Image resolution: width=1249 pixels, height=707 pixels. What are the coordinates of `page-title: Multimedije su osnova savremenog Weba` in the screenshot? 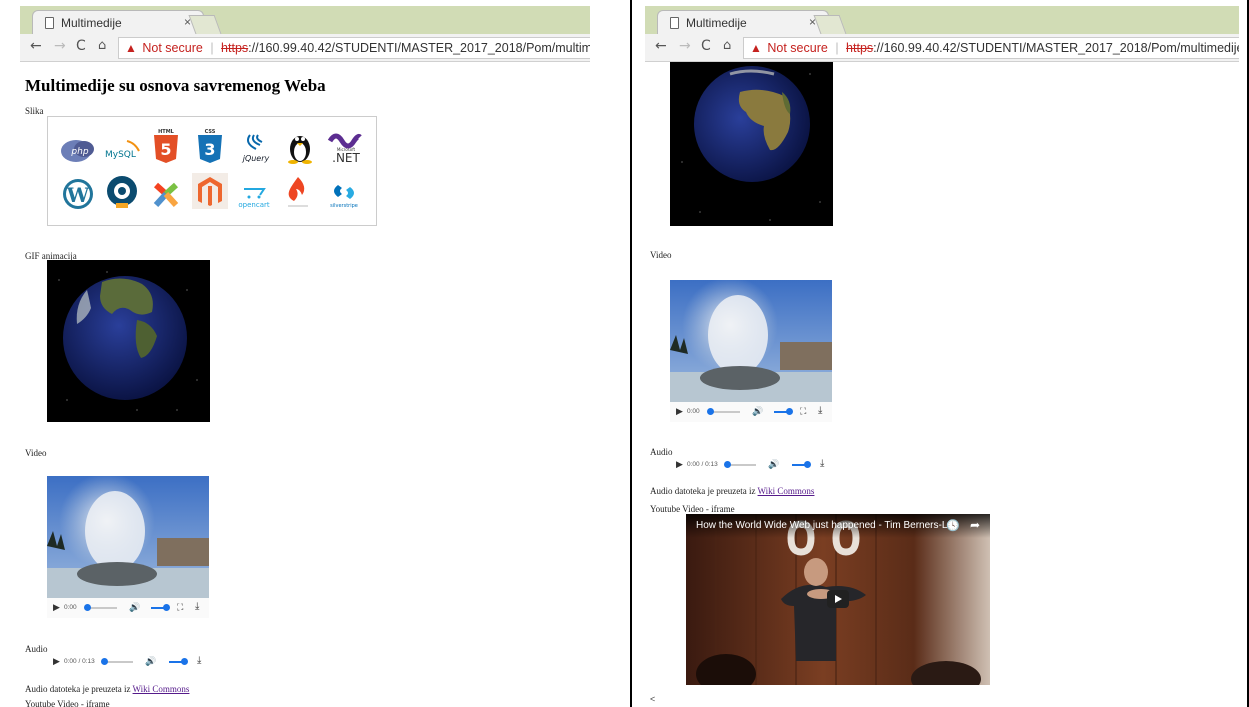 It's located at (175, 85).